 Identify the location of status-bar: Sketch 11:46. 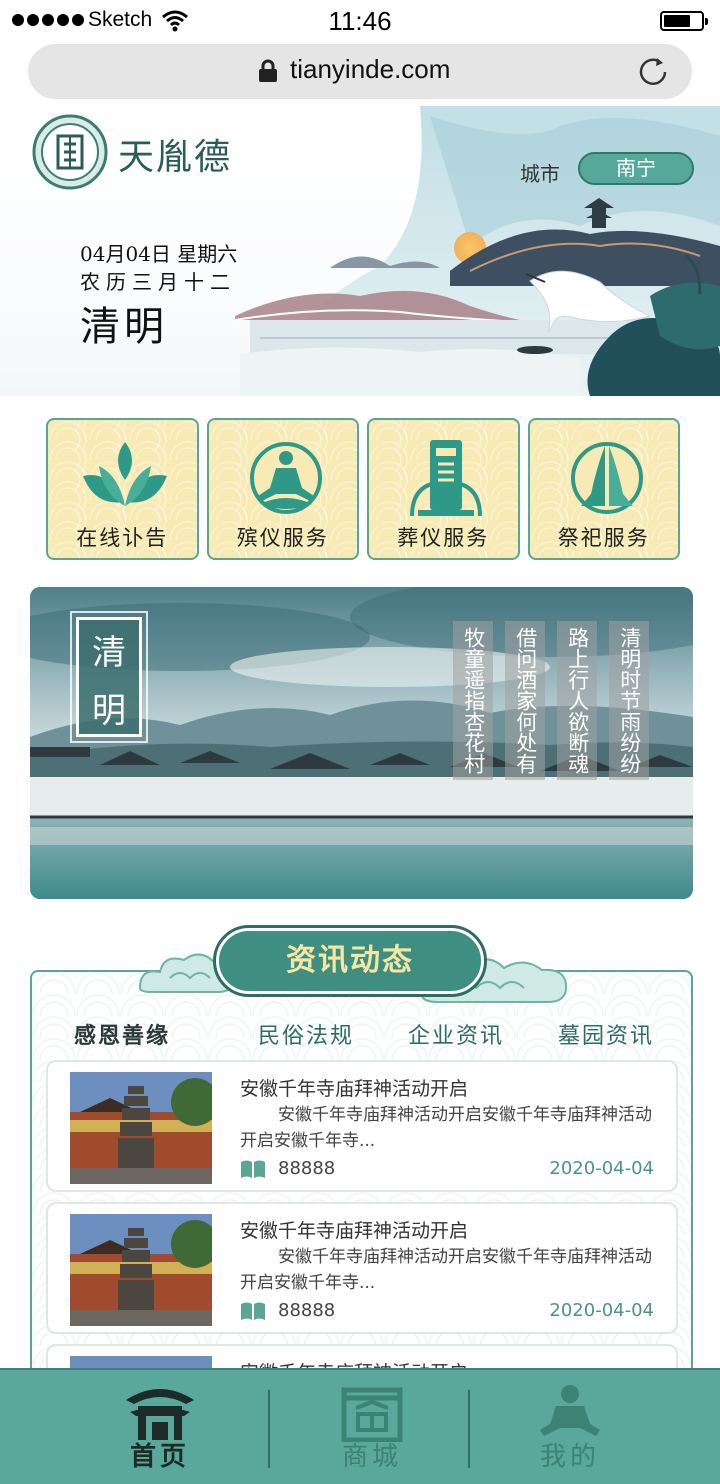
(360, 21).